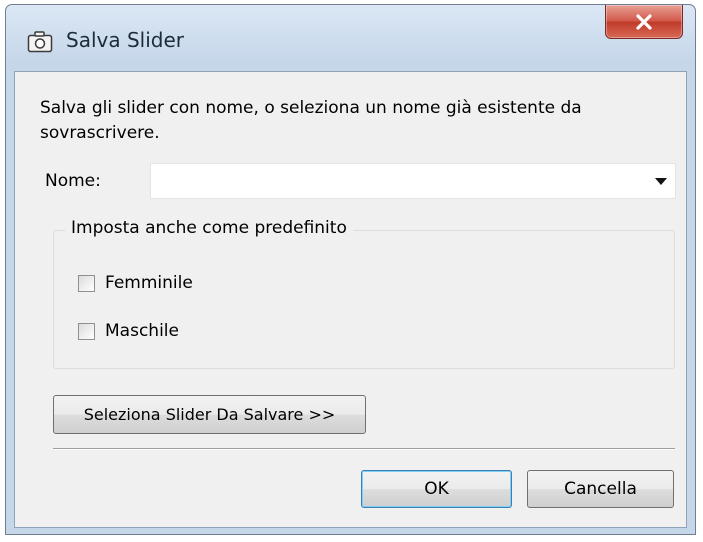 This screenshot has height=542, width=703. Describe the element at coordinates (661, 181) in the screenshot. I see `chevron-down-icon` at that location.